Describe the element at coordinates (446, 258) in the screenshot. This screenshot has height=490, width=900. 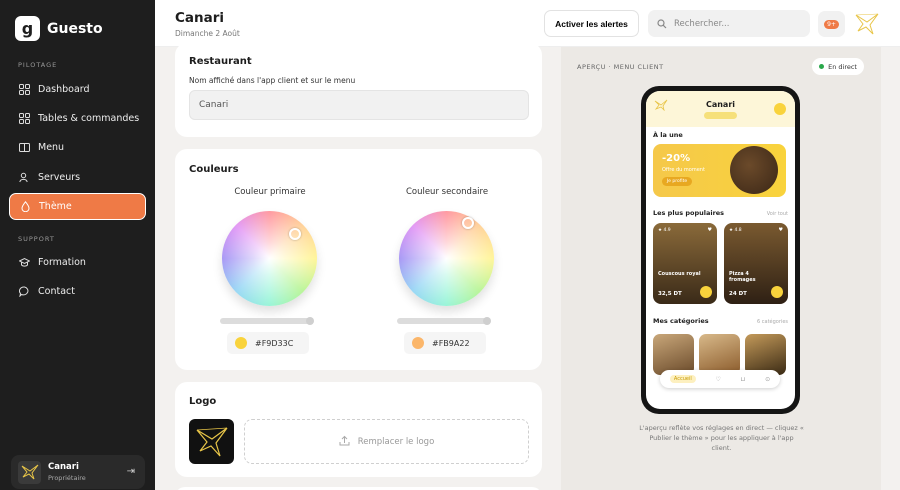
I see `secondary-color-wheel` at that location.